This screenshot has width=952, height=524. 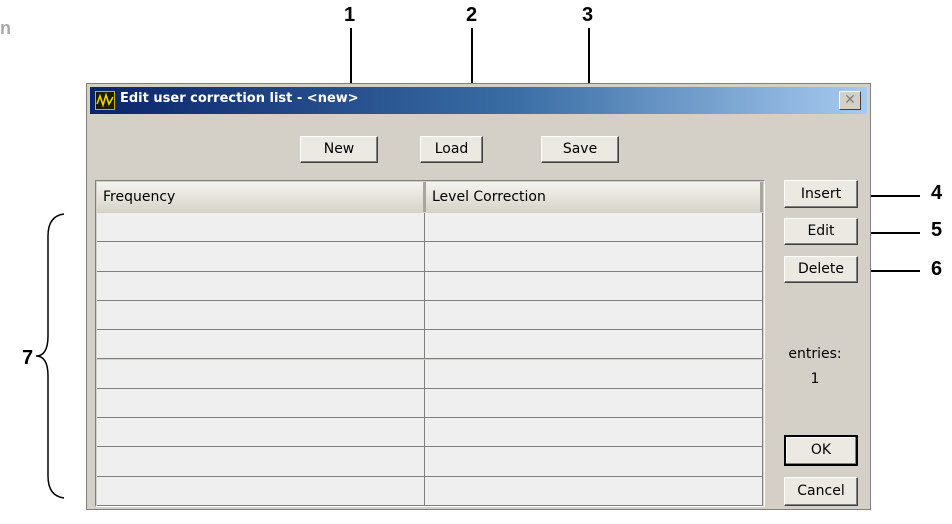 I want to click on callout-3: 3, so click(x=588, y=15).